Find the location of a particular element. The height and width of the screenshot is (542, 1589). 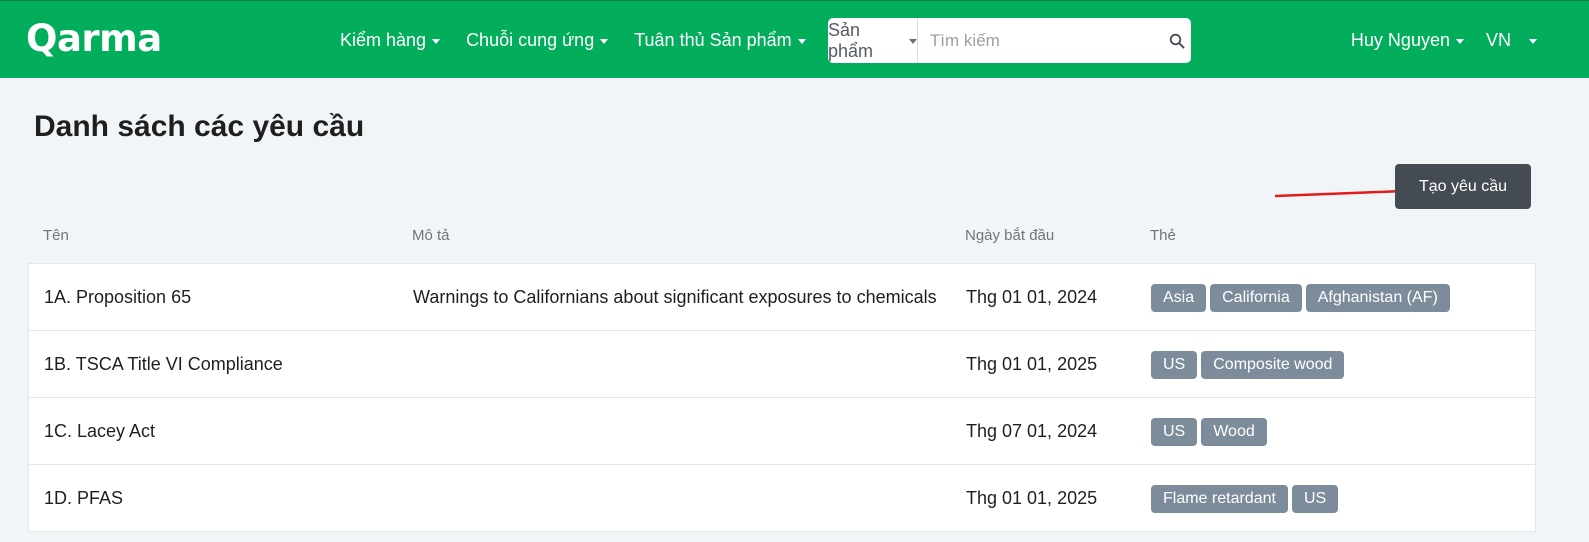

cell-tags: Asia California Afghanistan (AF) is located at coordinates (1300, 297).